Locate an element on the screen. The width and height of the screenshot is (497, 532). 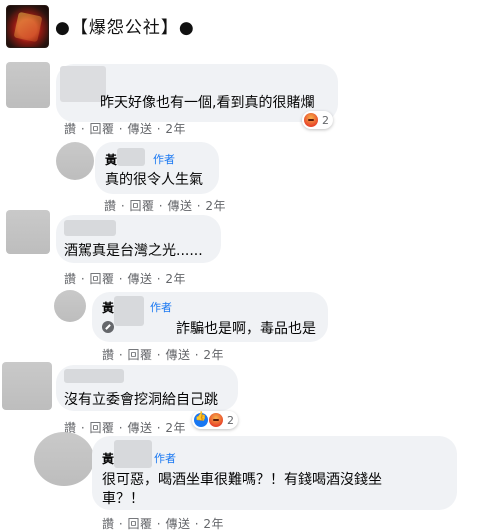
comment-bubble: 昨天好像也有一個,看到真的很賭爛 is located at coordinates (197, 93).